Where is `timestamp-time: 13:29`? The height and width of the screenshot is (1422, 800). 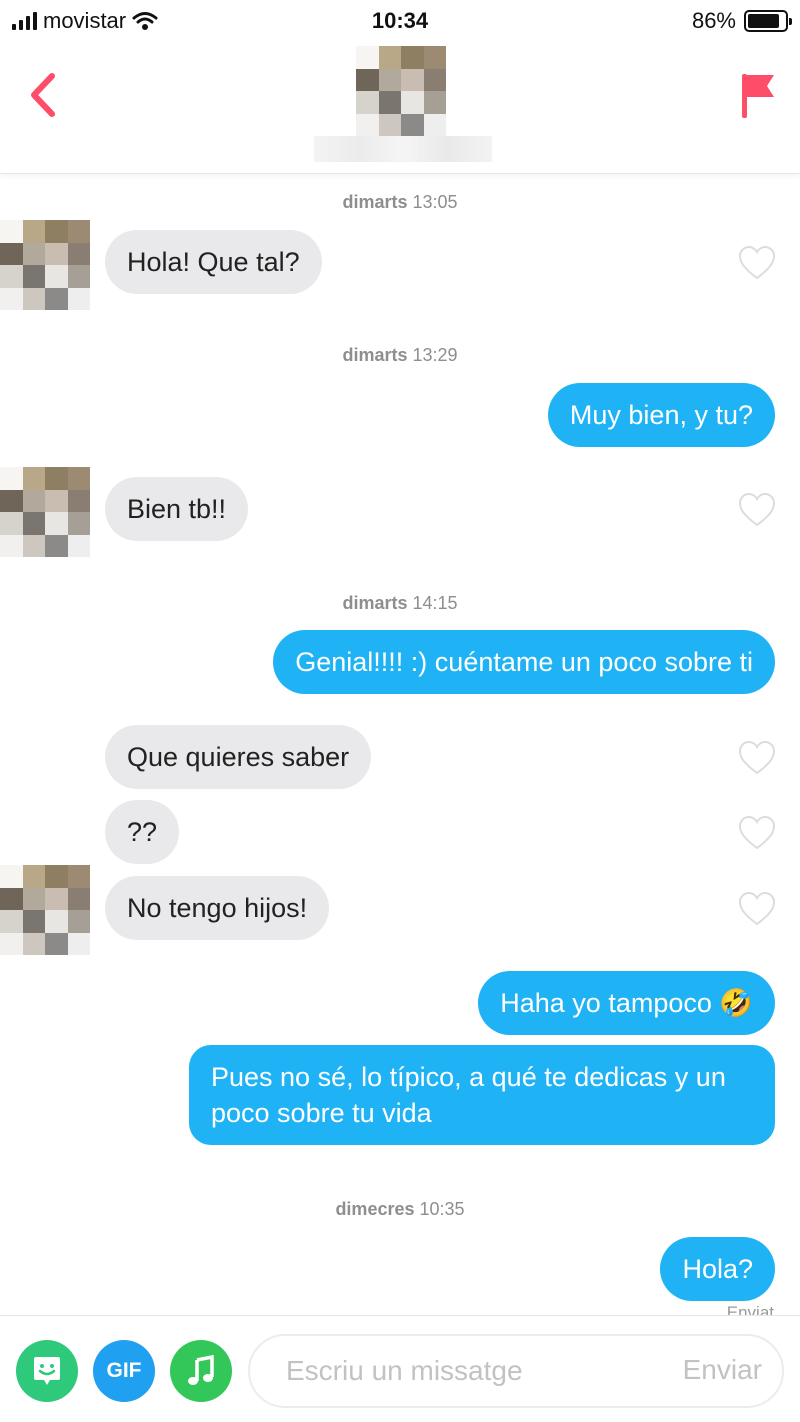
timestamp-time: 13:29 is located at coordinates (435, 355).